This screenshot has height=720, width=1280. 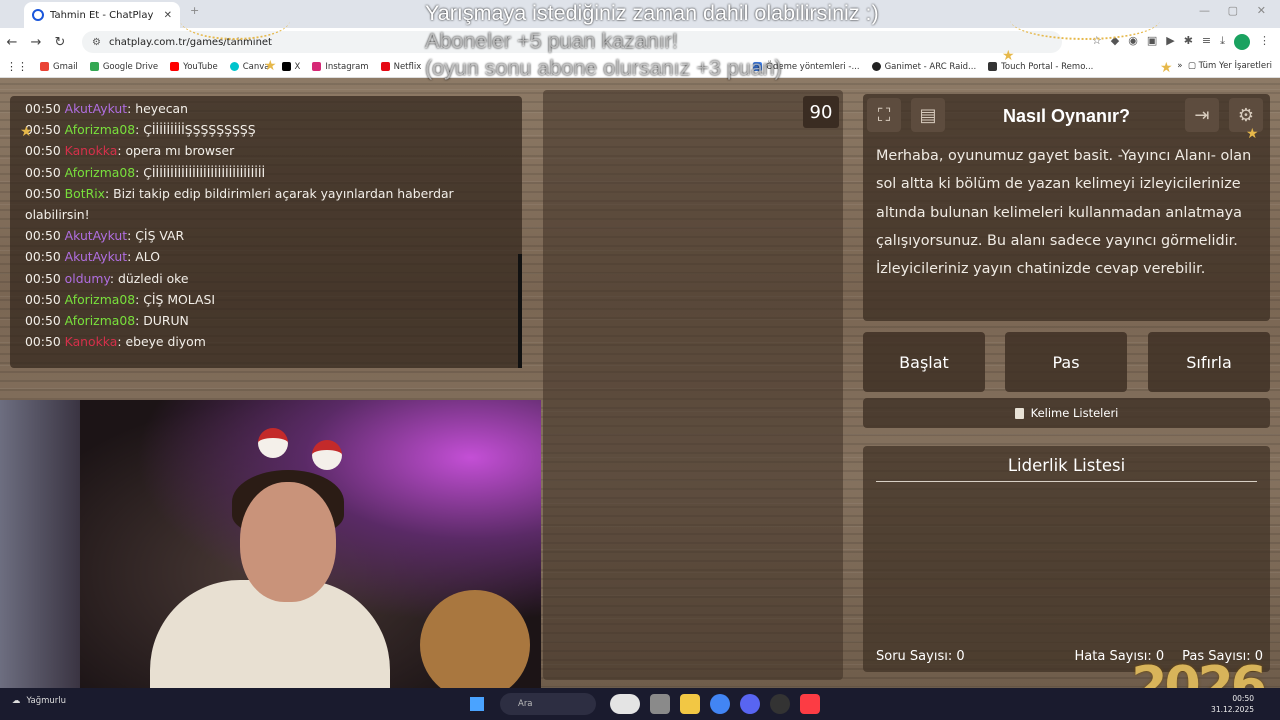 I want to click on chat-username: BotRix, so click(x=85, y=193).